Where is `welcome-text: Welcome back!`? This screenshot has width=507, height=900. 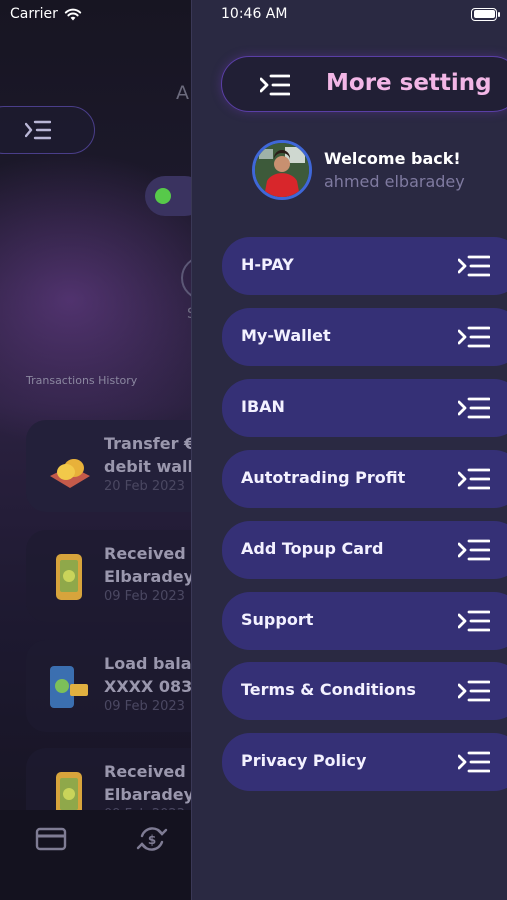
welcome-text: Welcome back! is located at coordinates (392, 158).